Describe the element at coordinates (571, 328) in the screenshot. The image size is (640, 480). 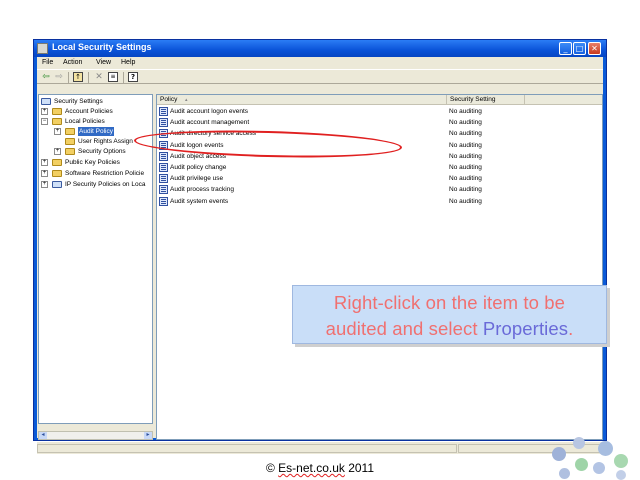
I see `callout-period: .` at that location.